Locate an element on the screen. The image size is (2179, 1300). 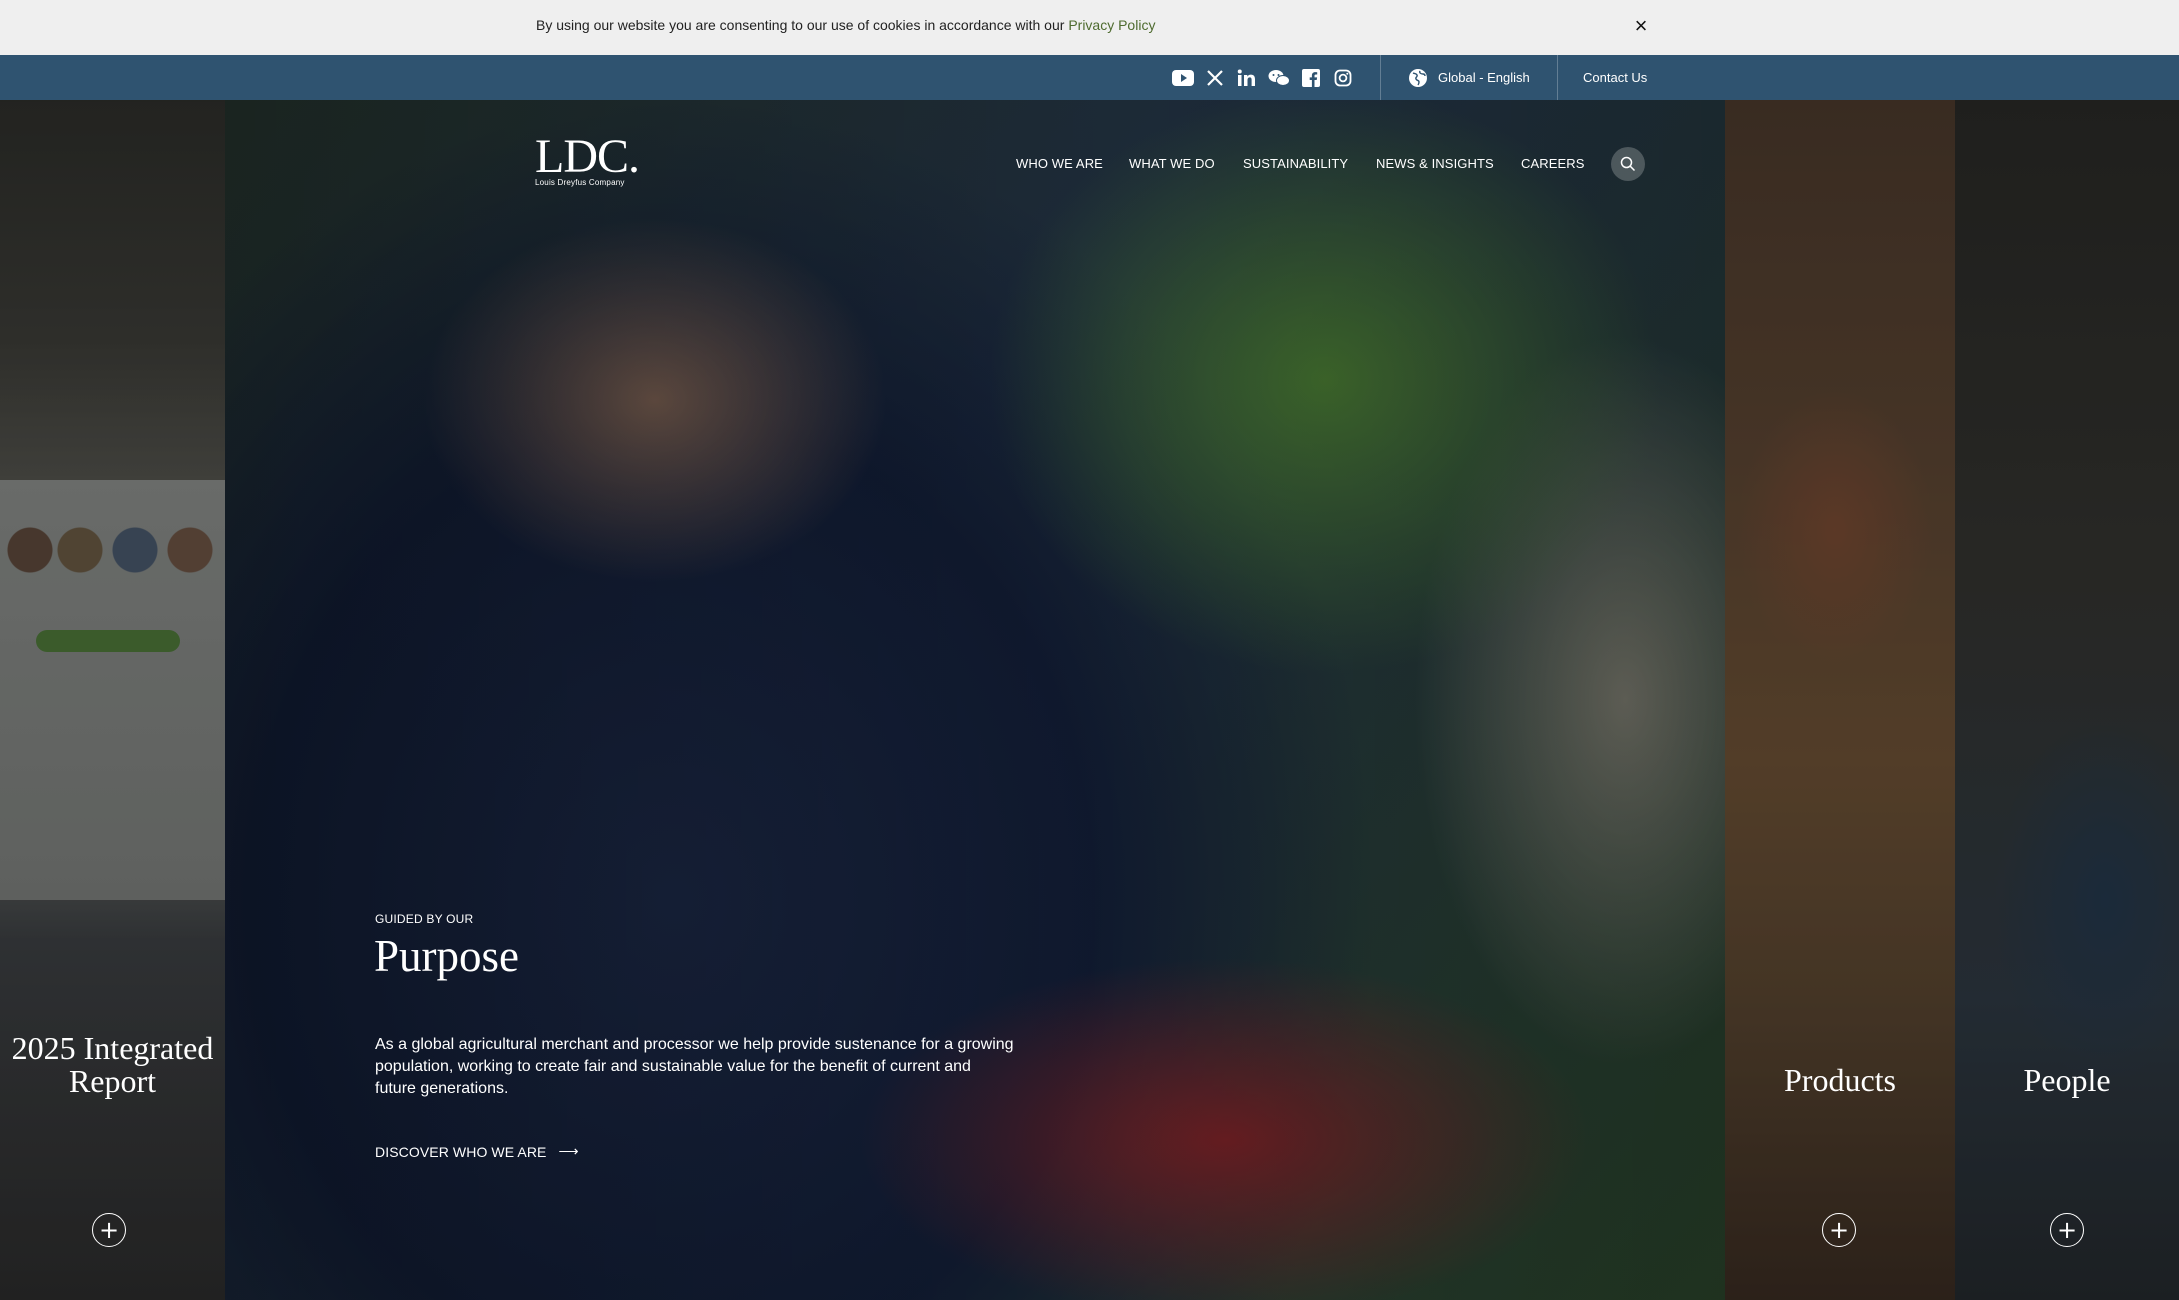
wechat-icon is located at coordinates (1279, 78).